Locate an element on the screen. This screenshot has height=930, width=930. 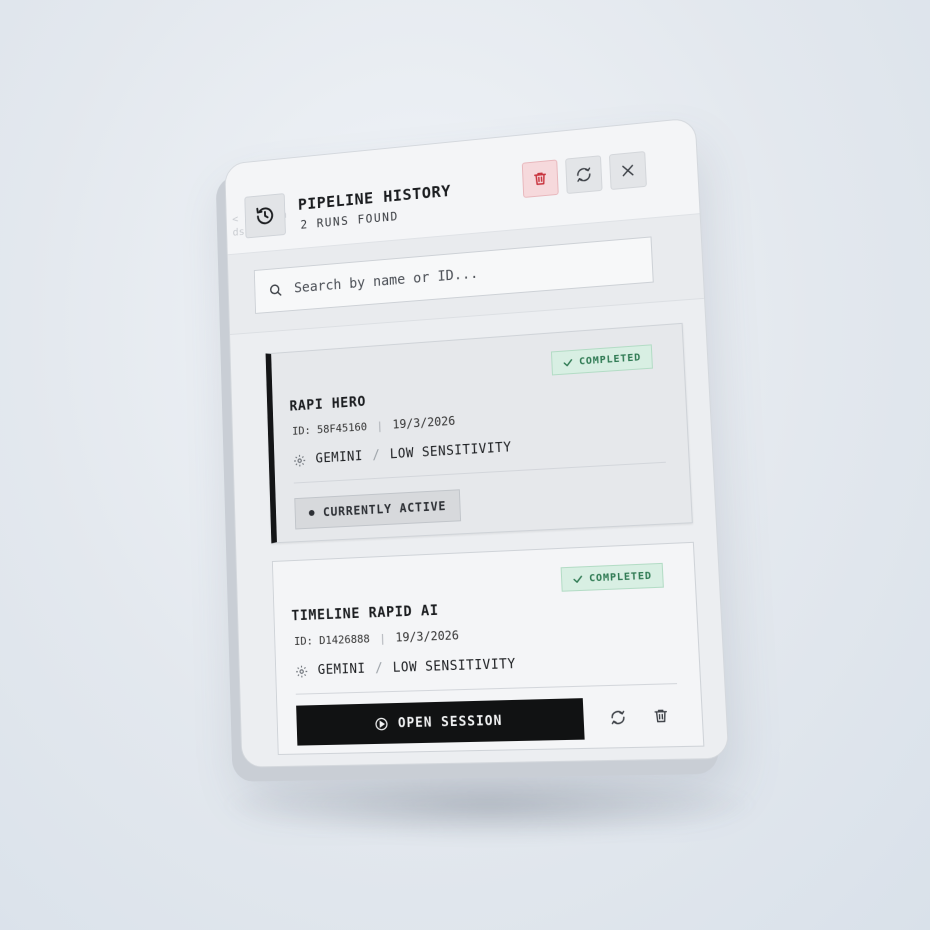
refresh-button is located at coordinates (584, 175).